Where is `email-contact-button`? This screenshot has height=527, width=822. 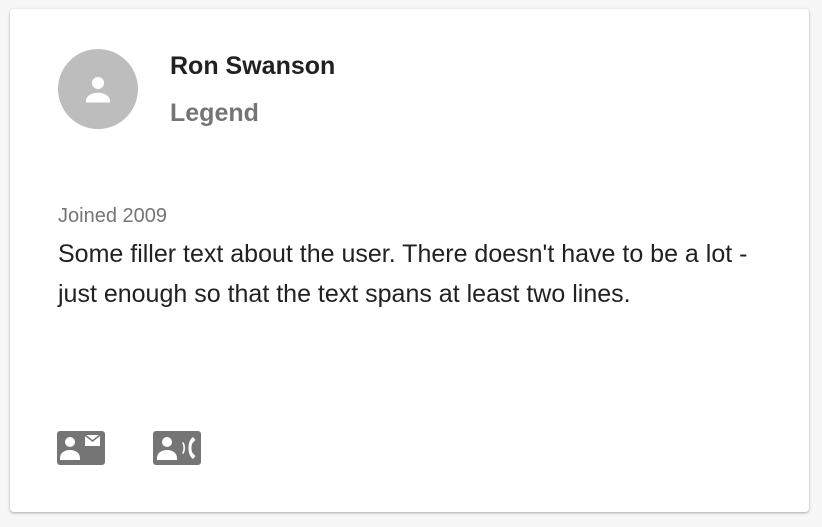
email-contact-button is located at coordinates (81, 448).